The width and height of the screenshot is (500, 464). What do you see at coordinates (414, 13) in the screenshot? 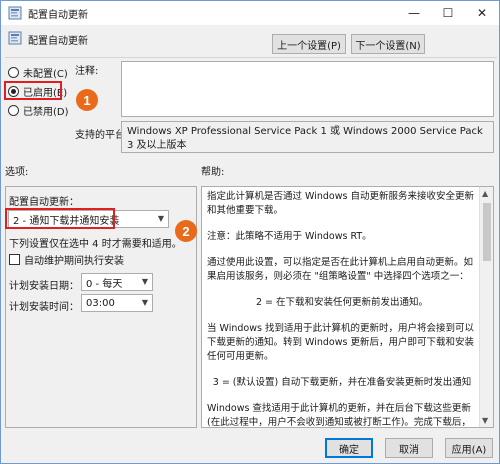
I see `minimize-button: —` at bounding box center [414, 13].